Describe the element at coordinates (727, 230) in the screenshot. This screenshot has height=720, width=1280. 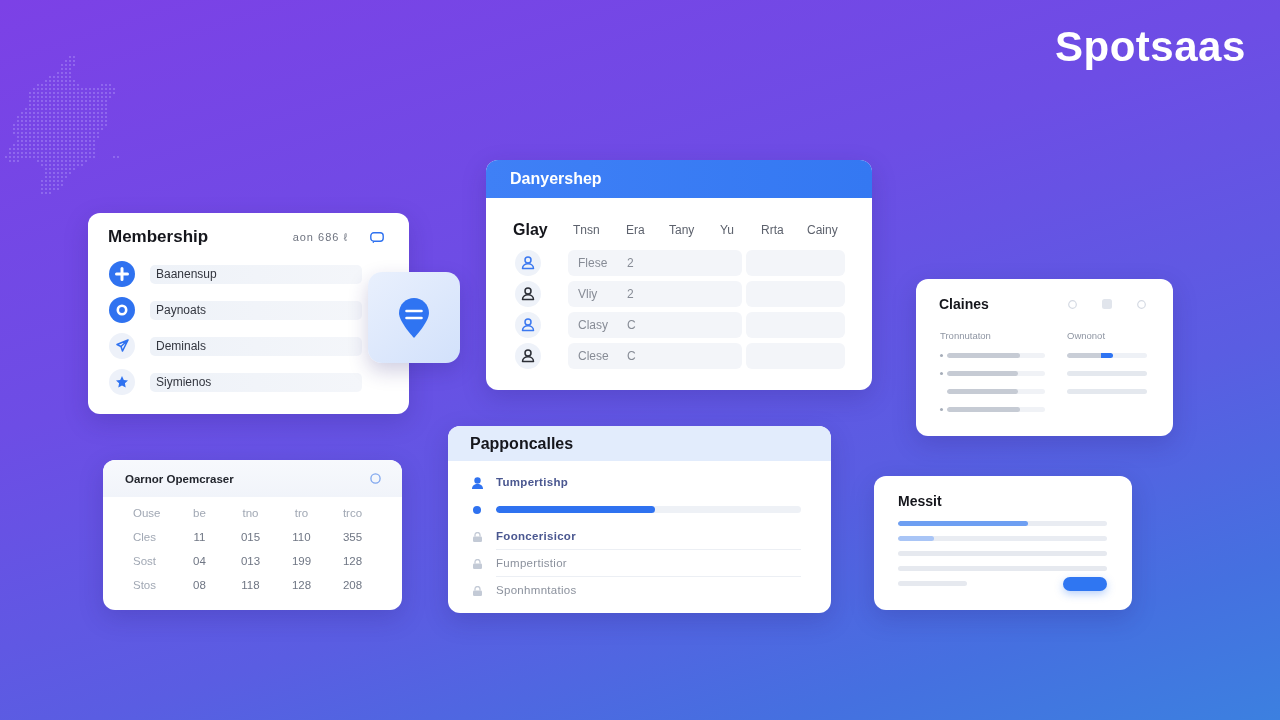
I see `column-header: Yu` at that location.